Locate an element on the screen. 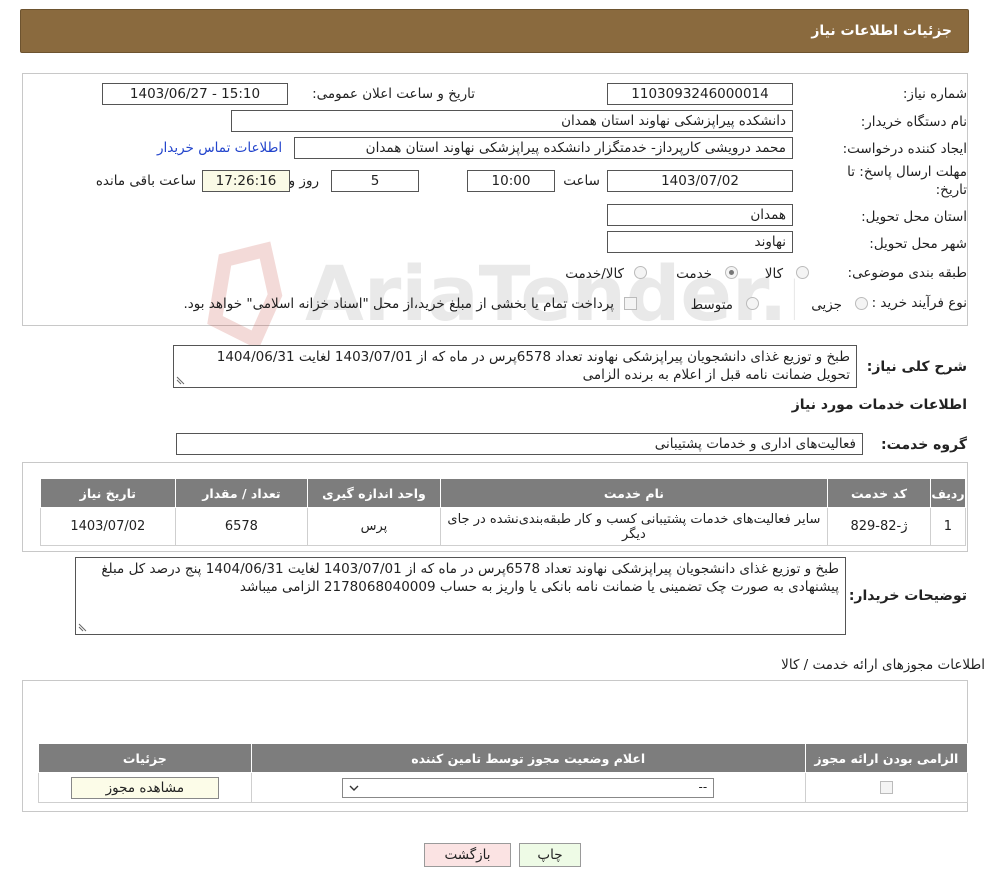 The image size is (985, 886). col-unit: واحد اندازه گیری is located at coordinates (374, 493).